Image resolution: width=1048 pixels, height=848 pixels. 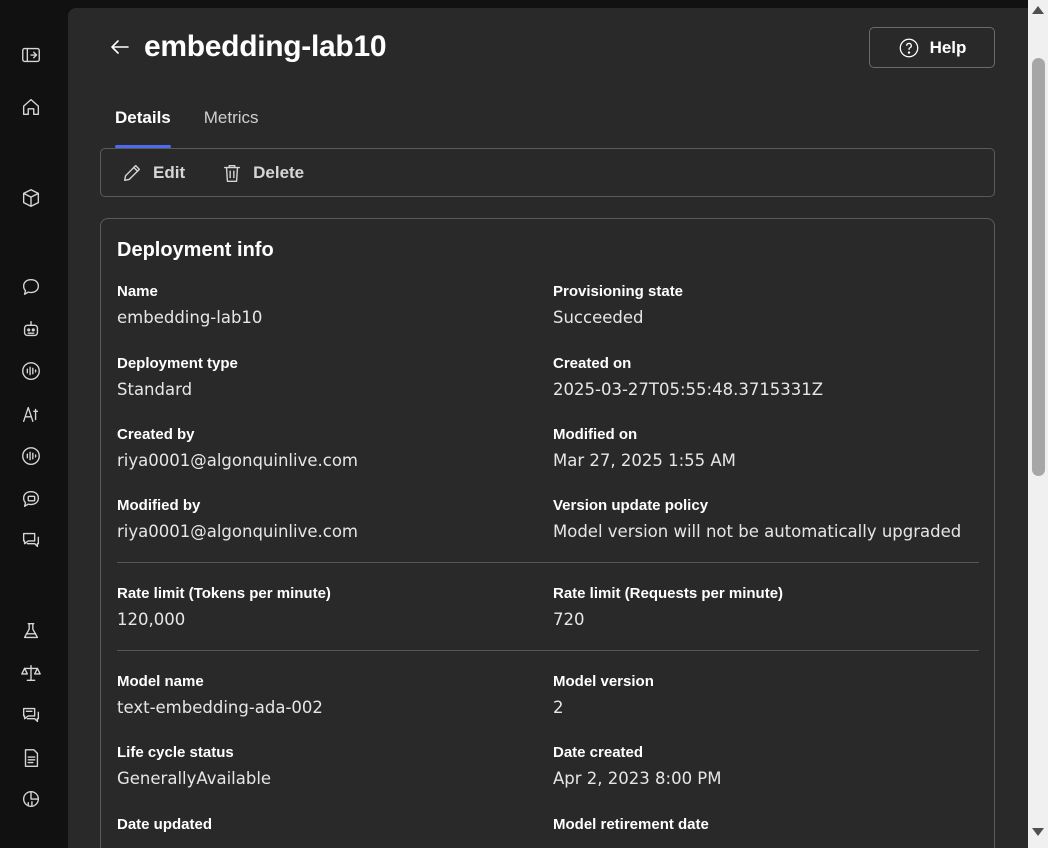 I want to click on page-title: embedding-lab10, so click(x=265, y=46).